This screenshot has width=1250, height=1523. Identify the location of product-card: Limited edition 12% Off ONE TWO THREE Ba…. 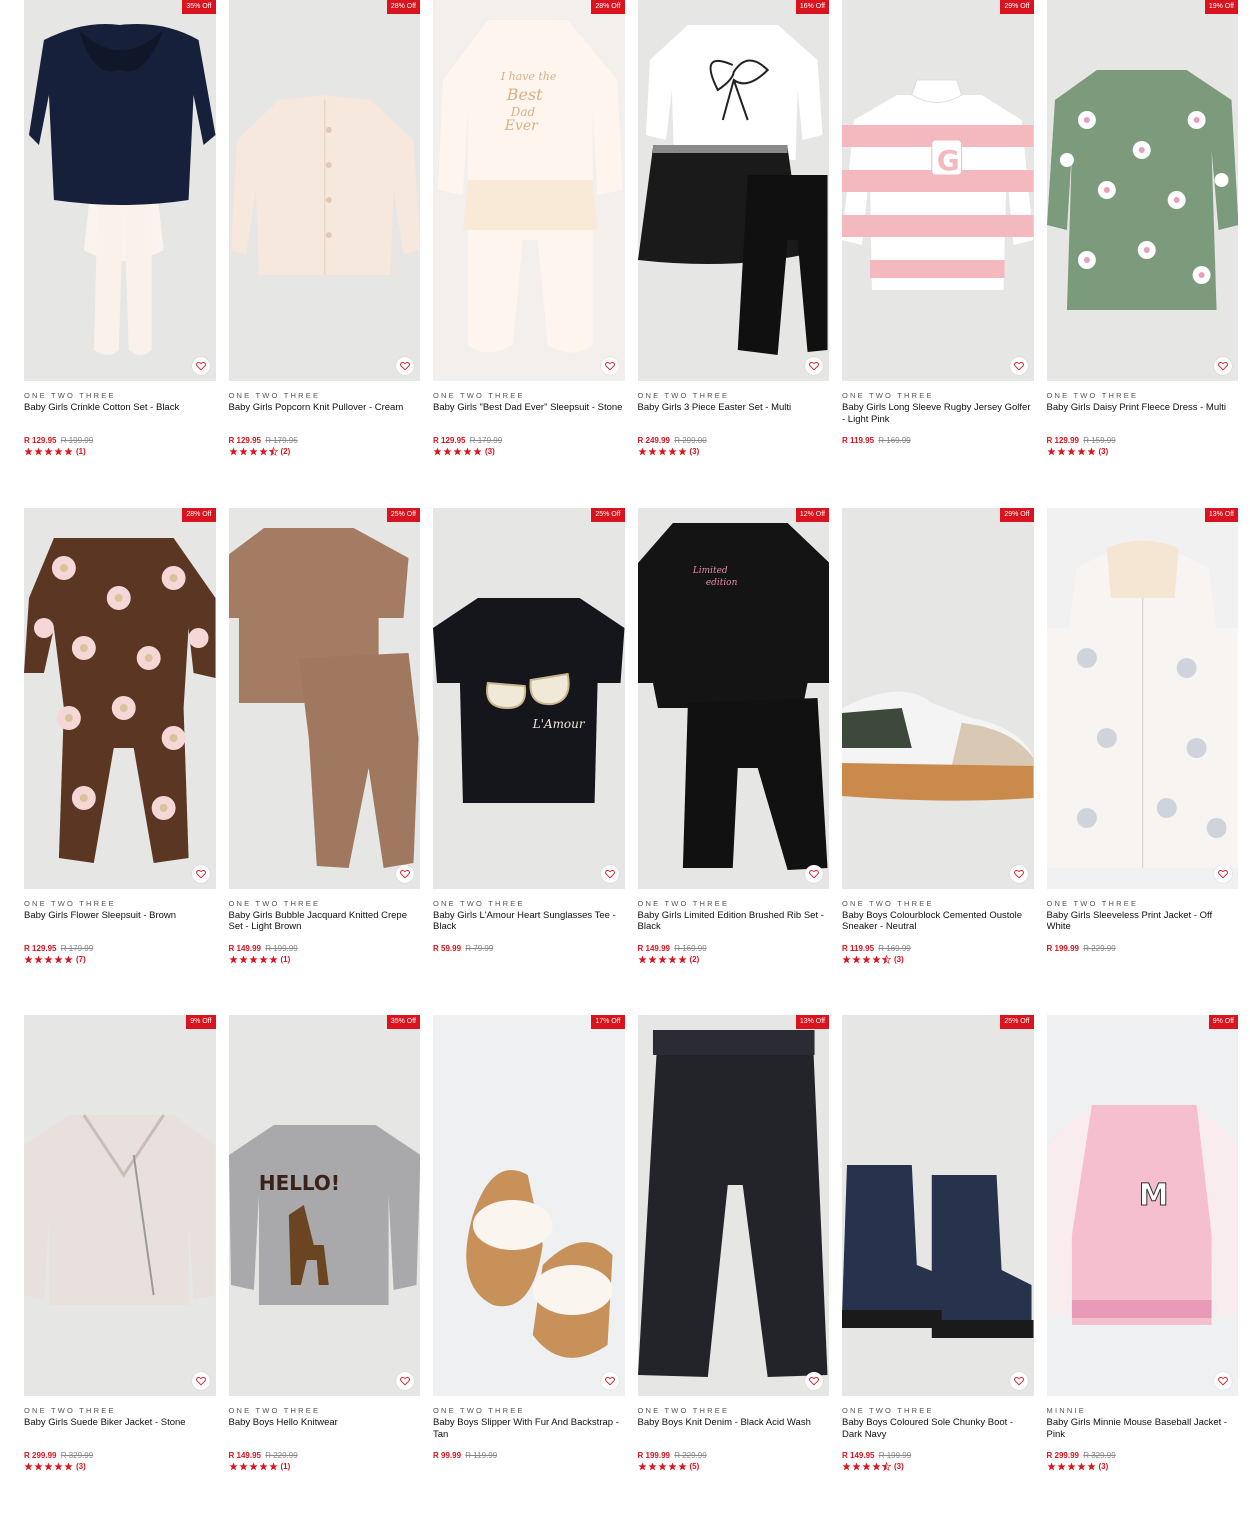
(733, 761).